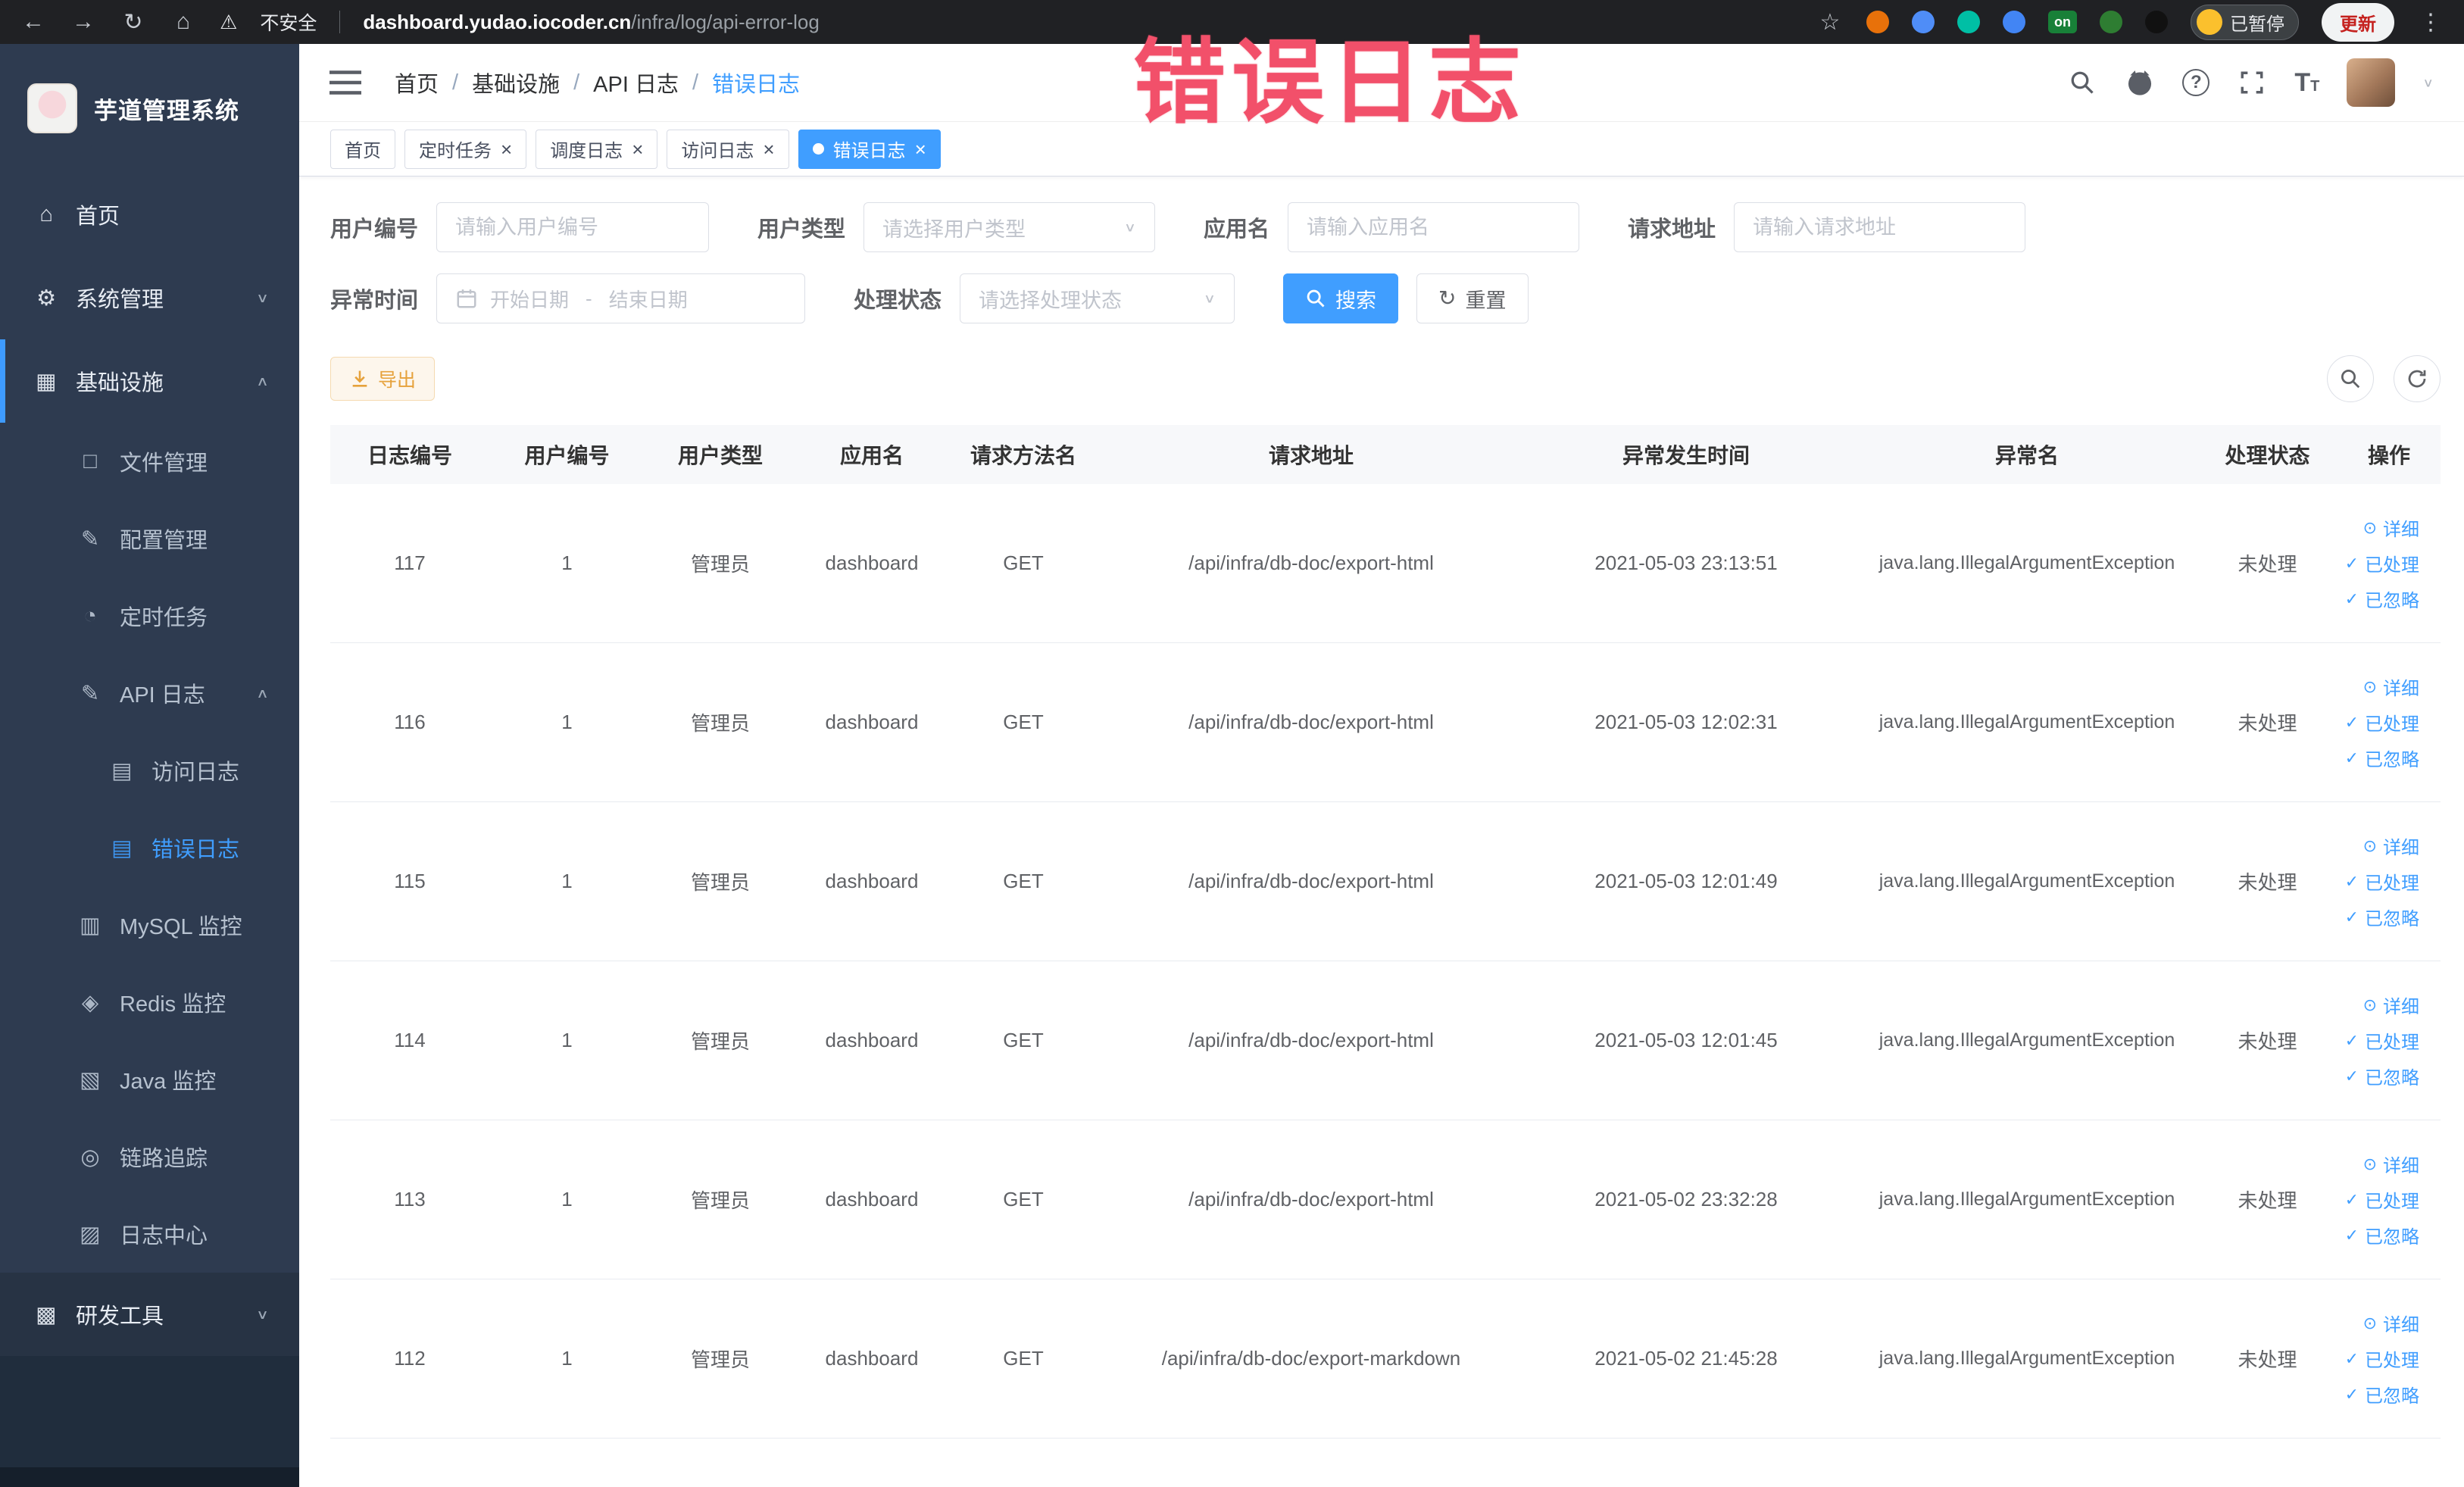  What do you see at coordinates (1880, 227) in the screenshot?
I see `request-url-input` at bounding box center [1880, 227].